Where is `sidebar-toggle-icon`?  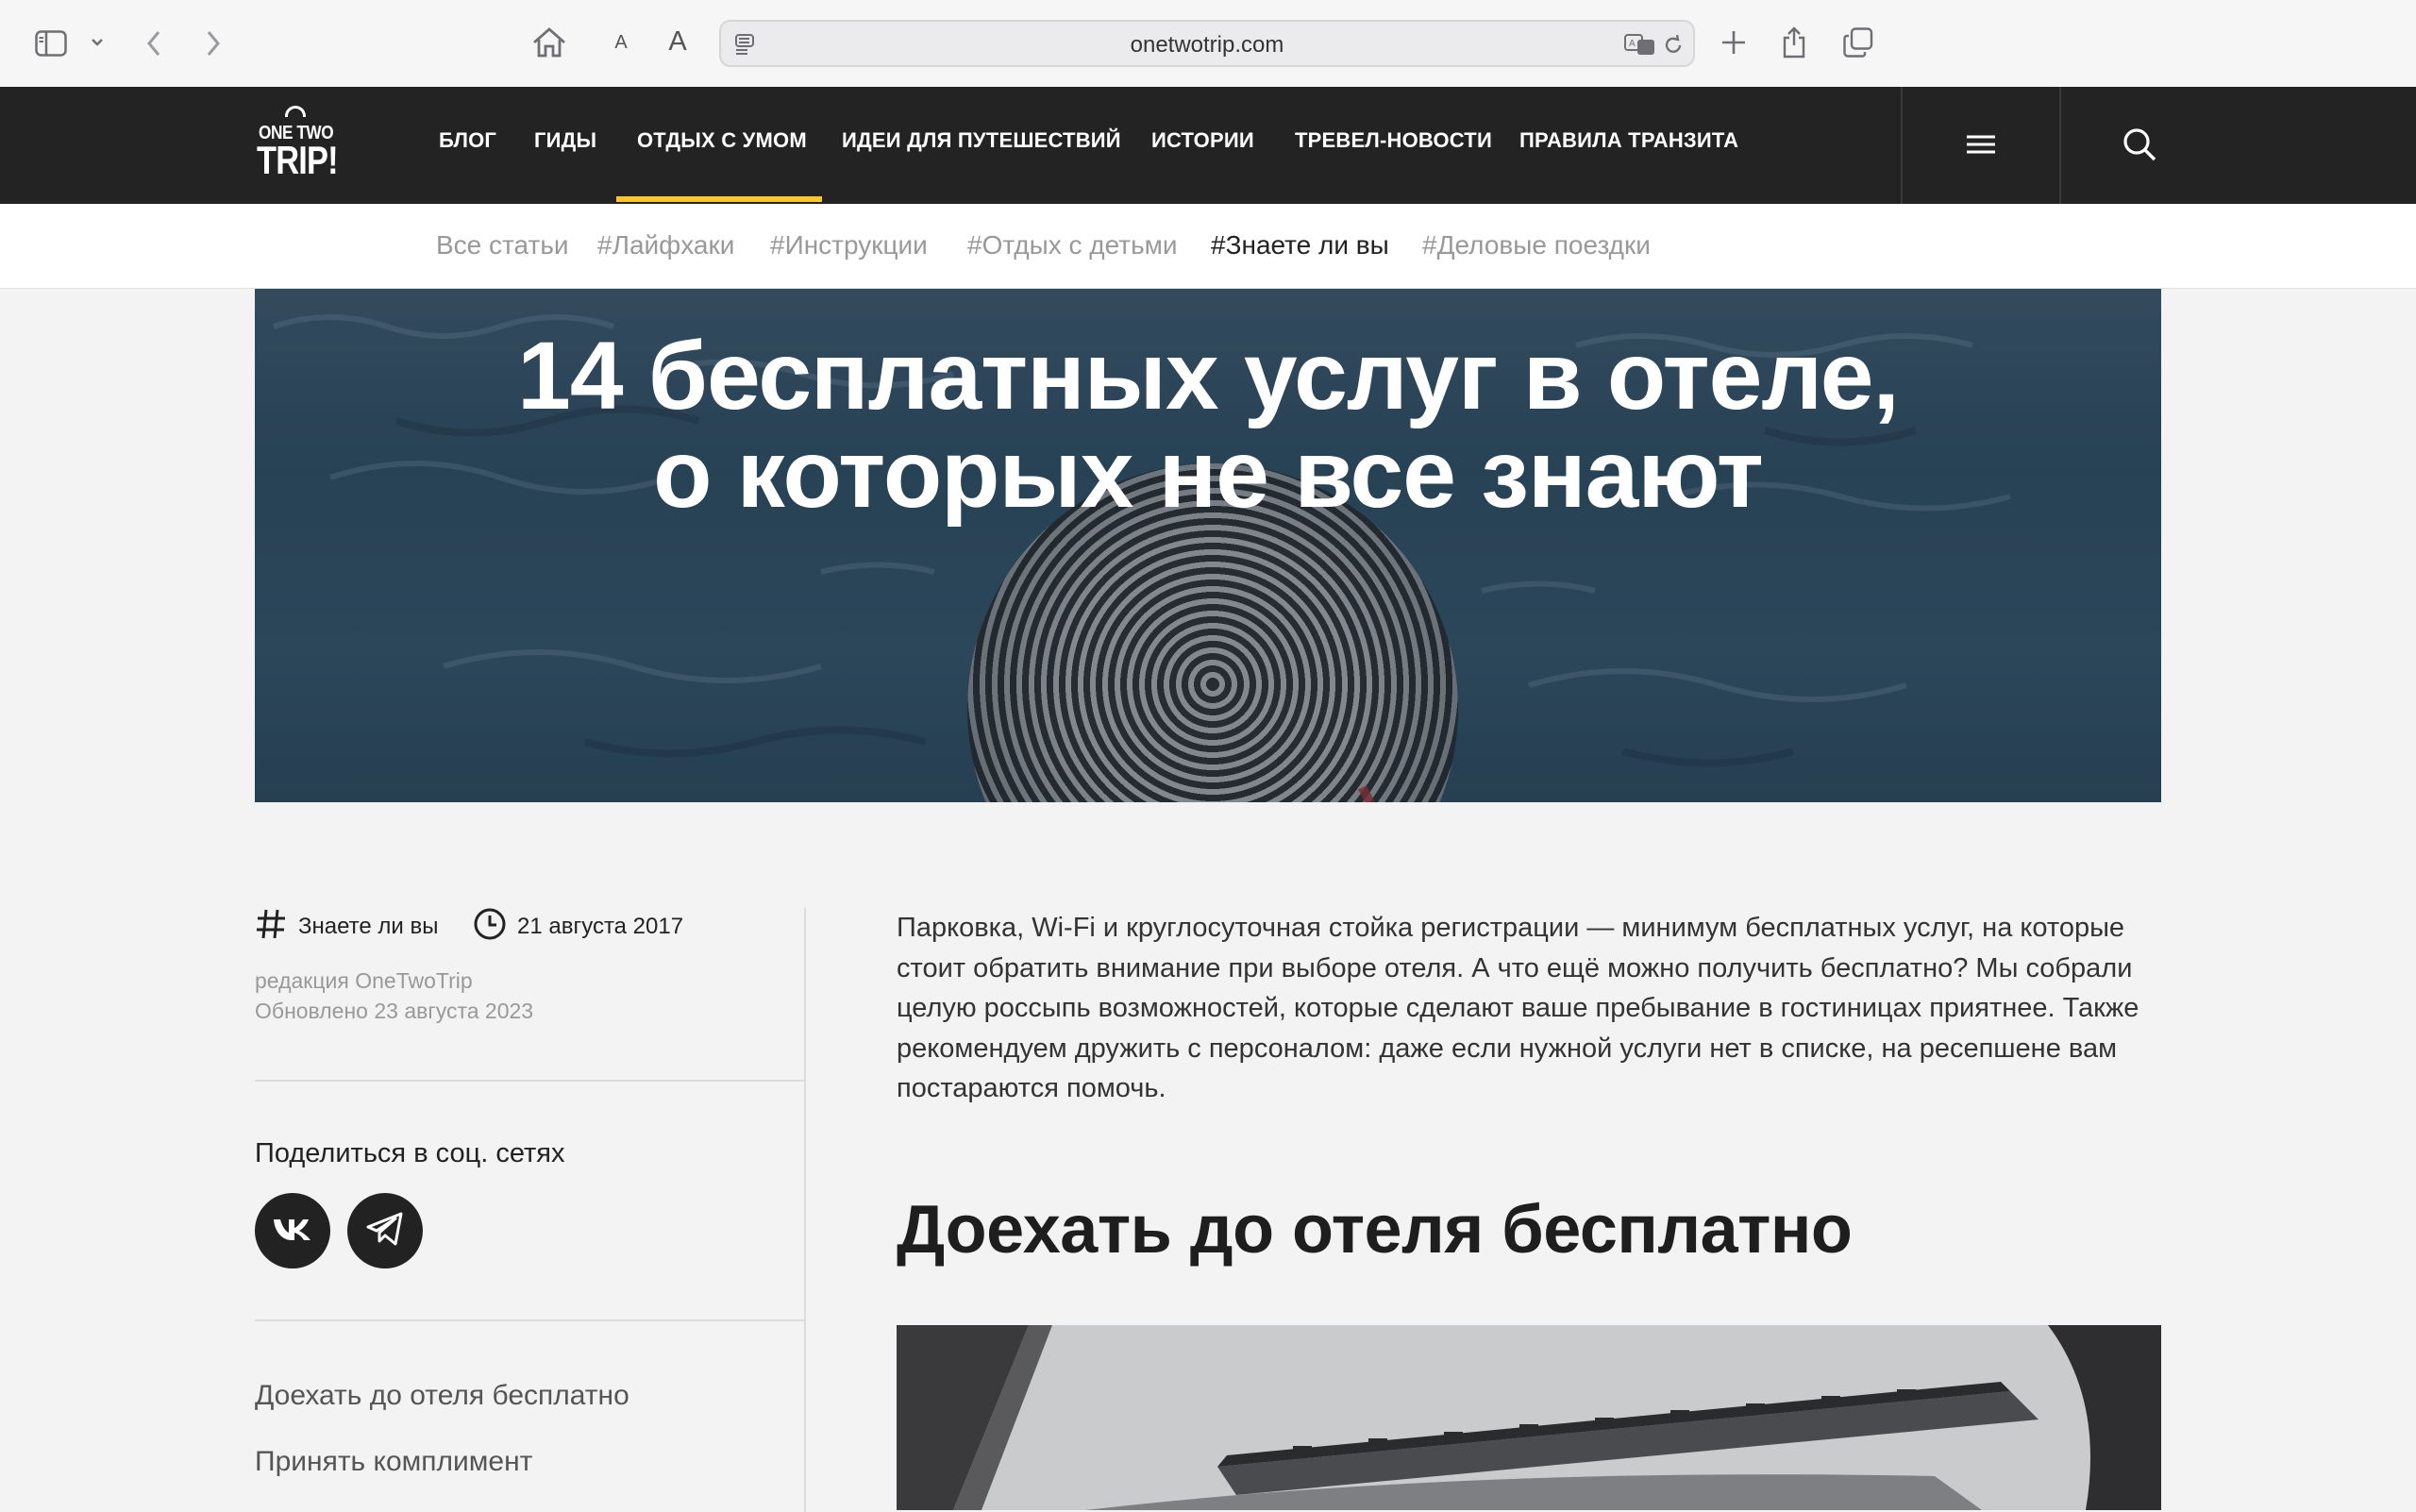
sidebar-toggle-icon is located at coordinates (51, 43).